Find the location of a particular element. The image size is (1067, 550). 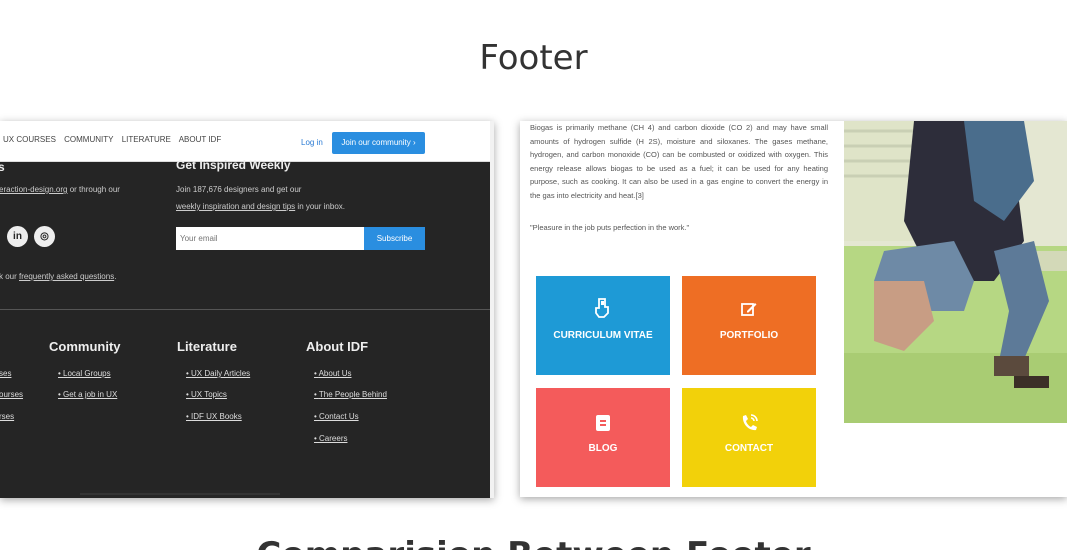

scrollbar is located at coordinates (492, 309).